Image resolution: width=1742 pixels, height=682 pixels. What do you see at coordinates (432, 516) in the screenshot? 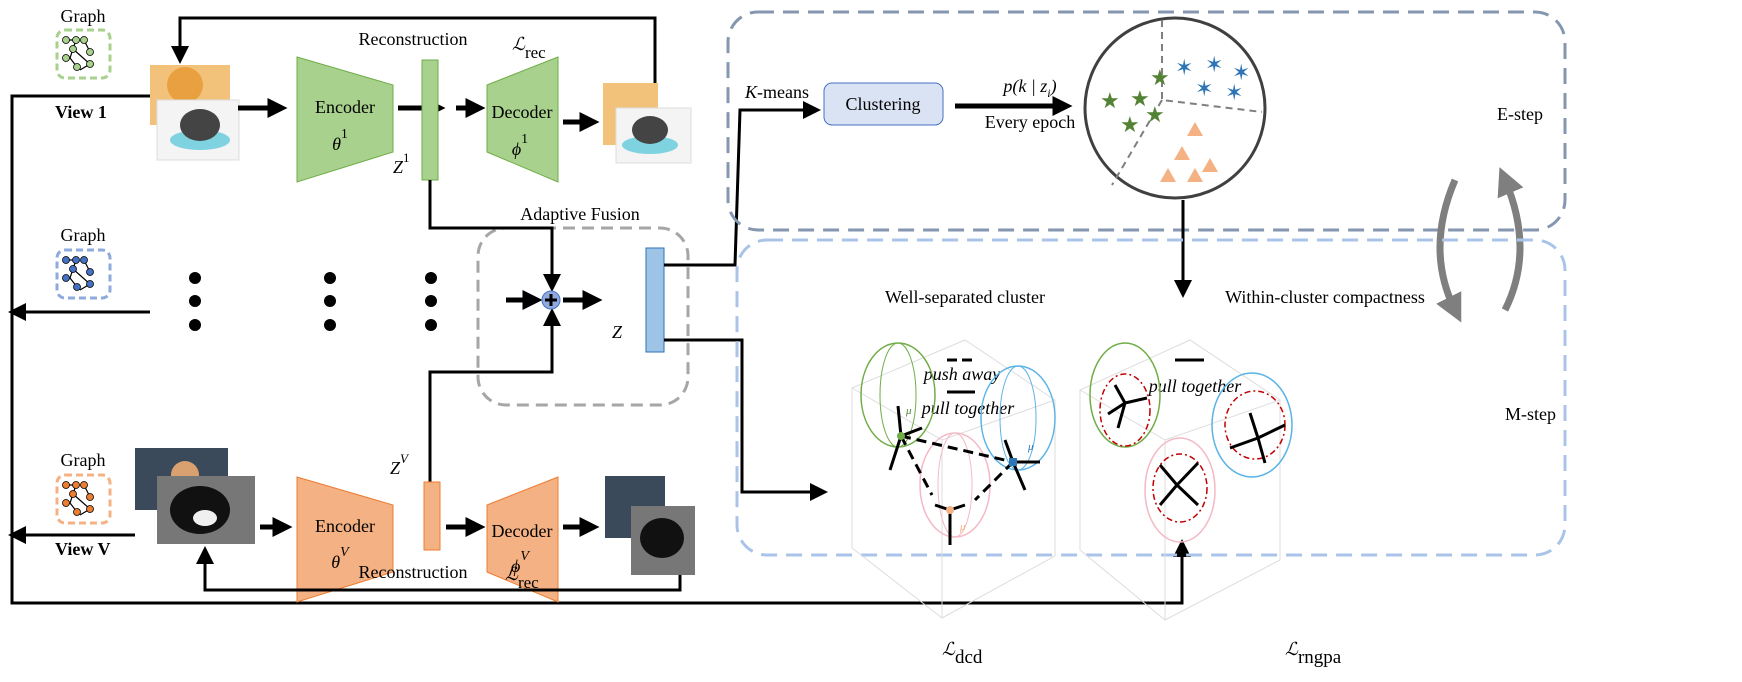
I see `latent-zV` at bounding box center [432, 516].